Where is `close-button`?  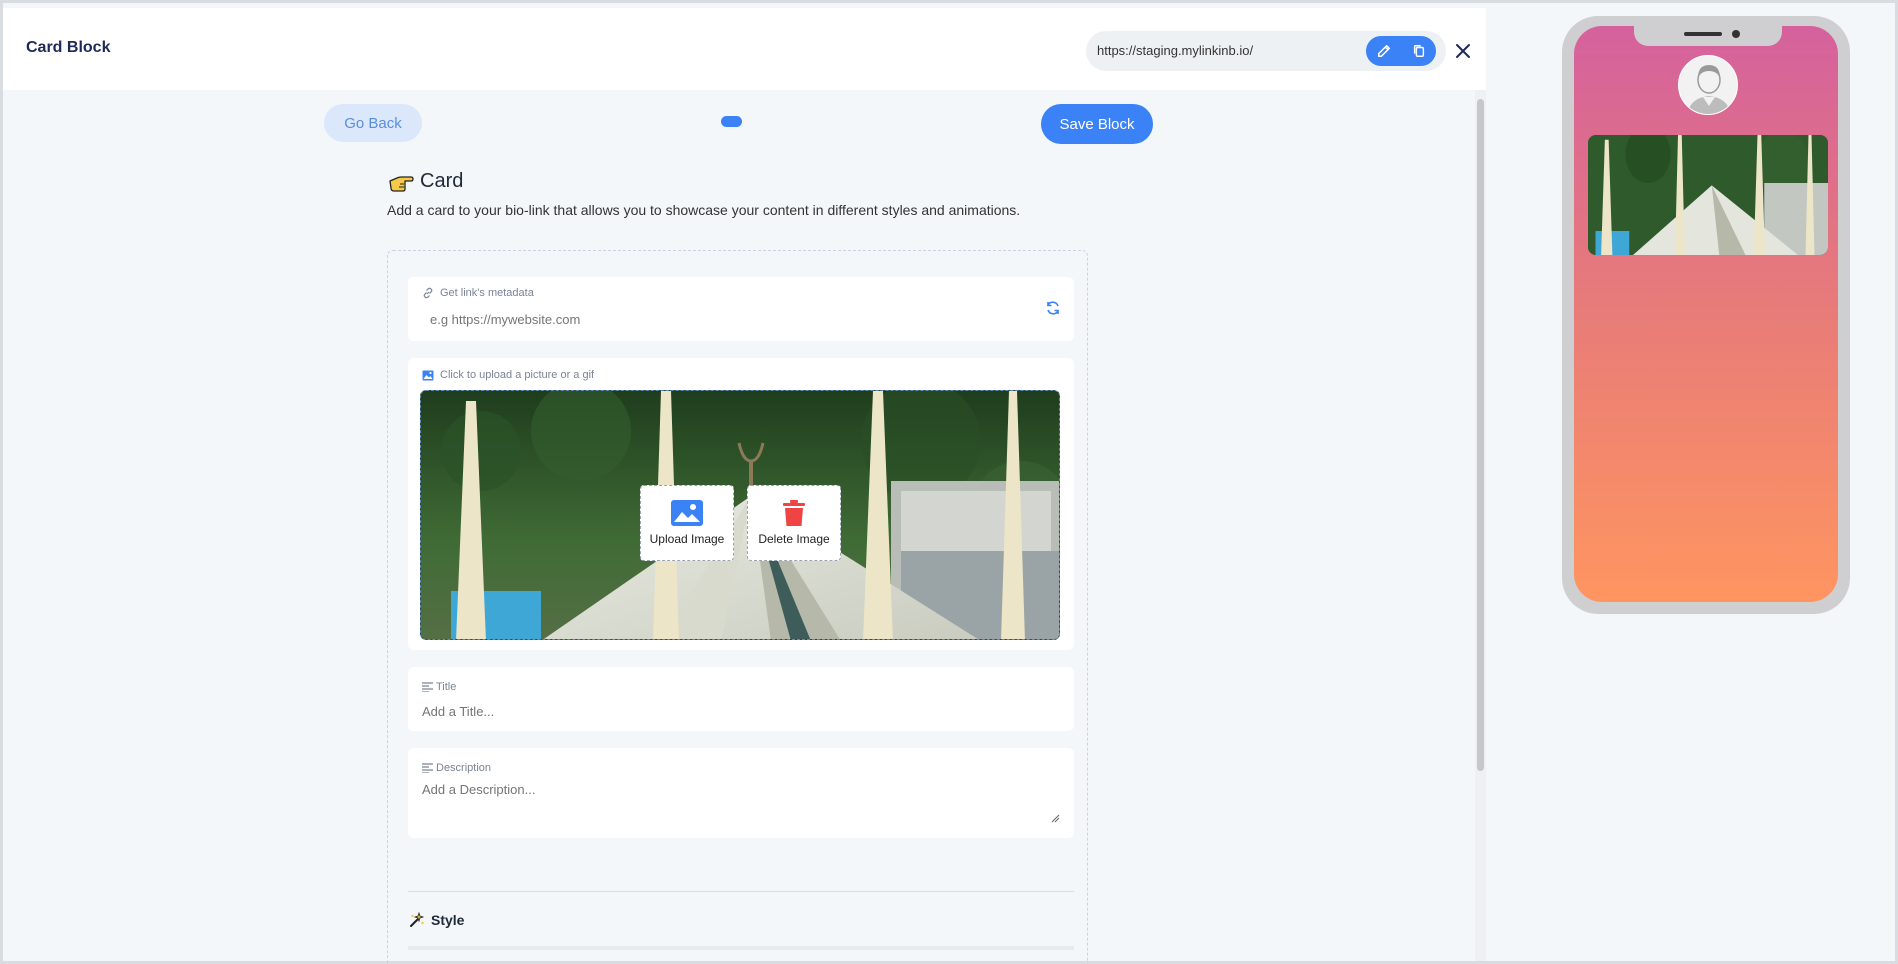 close-button is located at coordinates (1463, 51).